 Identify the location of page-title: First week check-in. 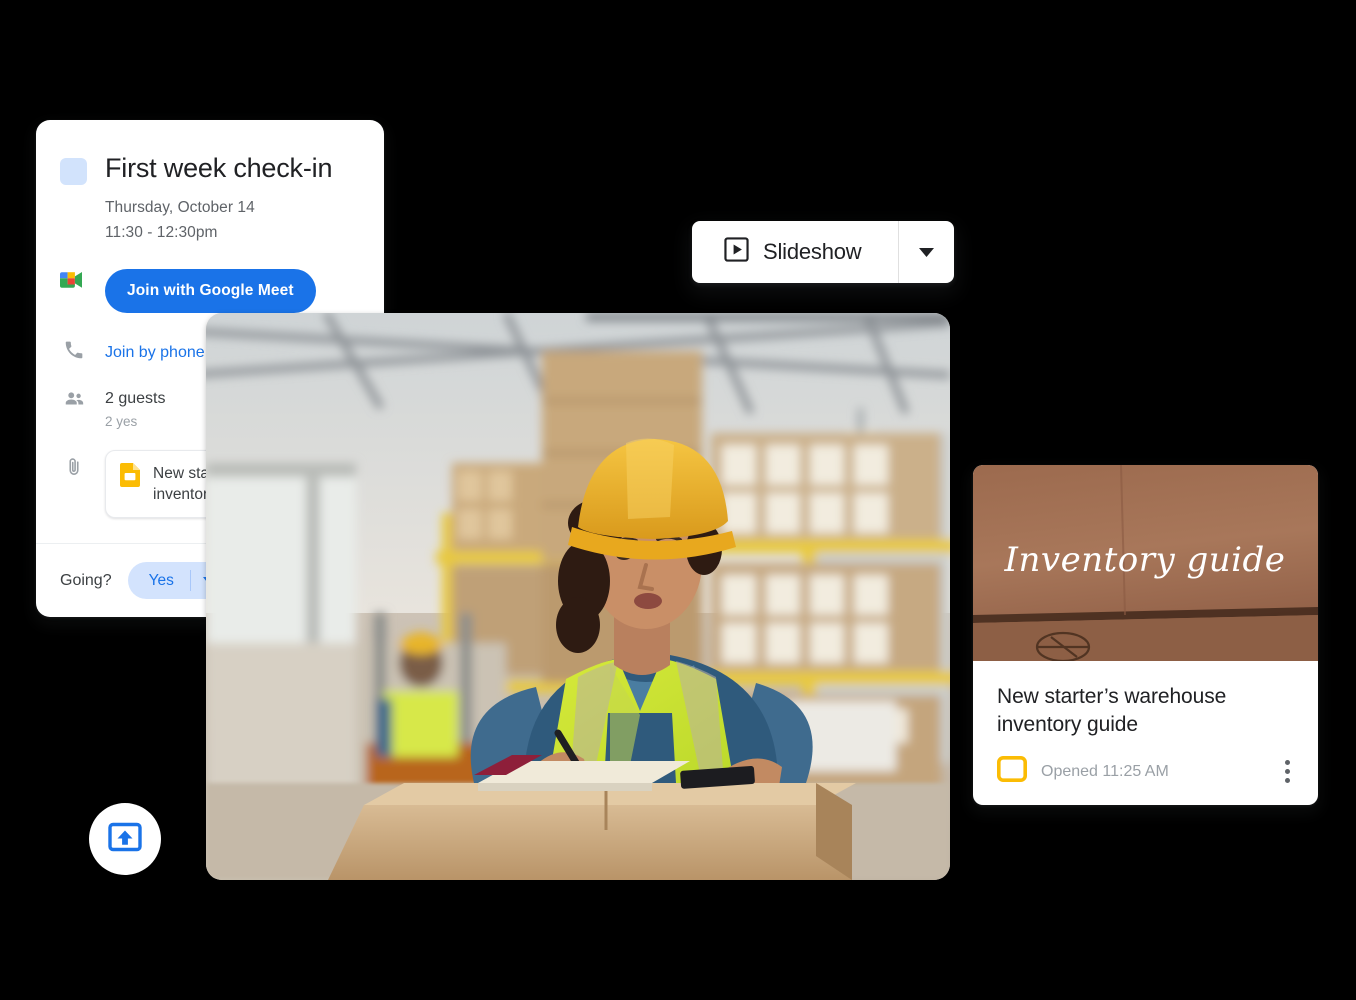
(219, 168).